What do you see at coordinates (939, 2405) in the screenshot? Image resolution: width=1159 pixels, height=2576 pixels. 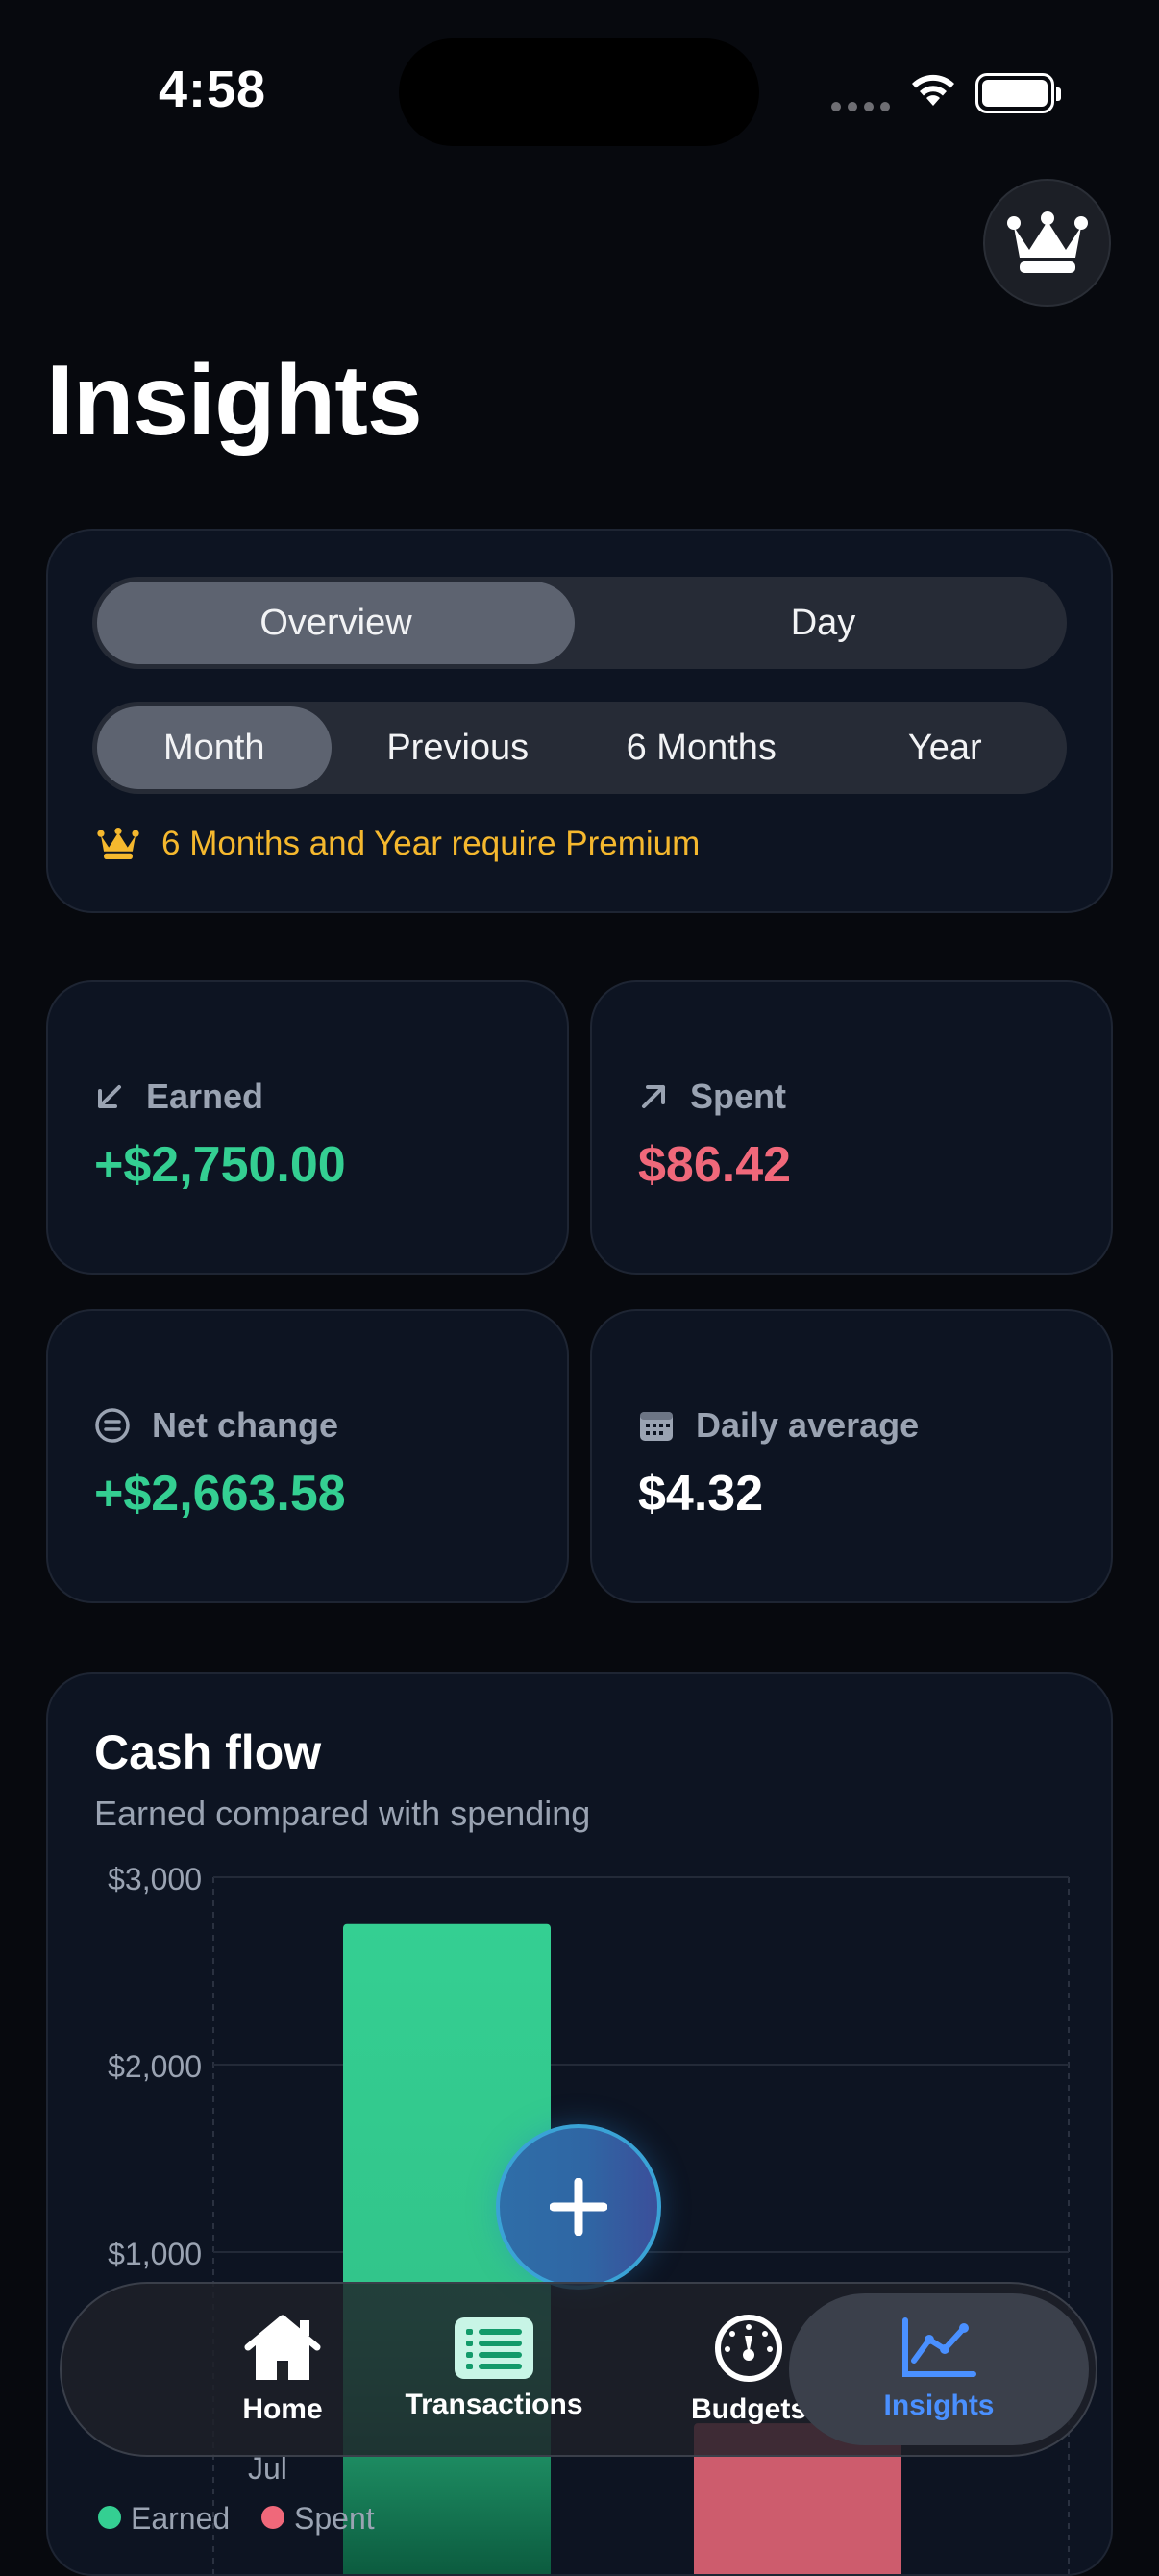 I see `tab-insights-label: Insights` at bounding box center [939, 2405].